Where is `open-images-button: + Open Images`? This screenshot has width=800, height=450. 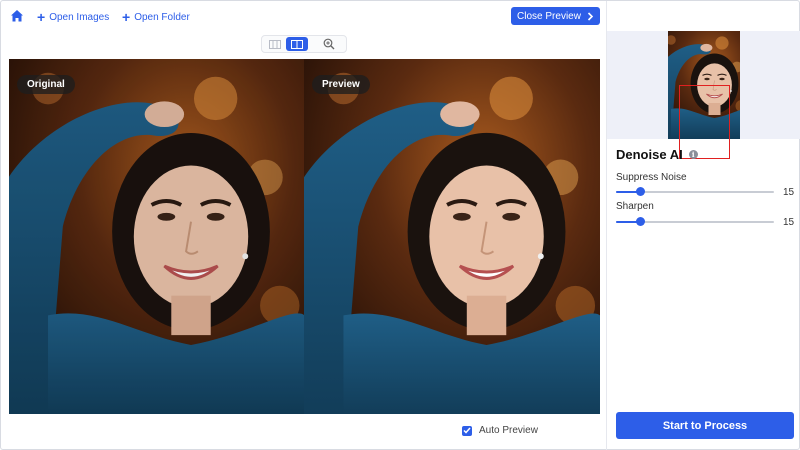
open-images-button: + Open Images is located at coordinates (73, 17).